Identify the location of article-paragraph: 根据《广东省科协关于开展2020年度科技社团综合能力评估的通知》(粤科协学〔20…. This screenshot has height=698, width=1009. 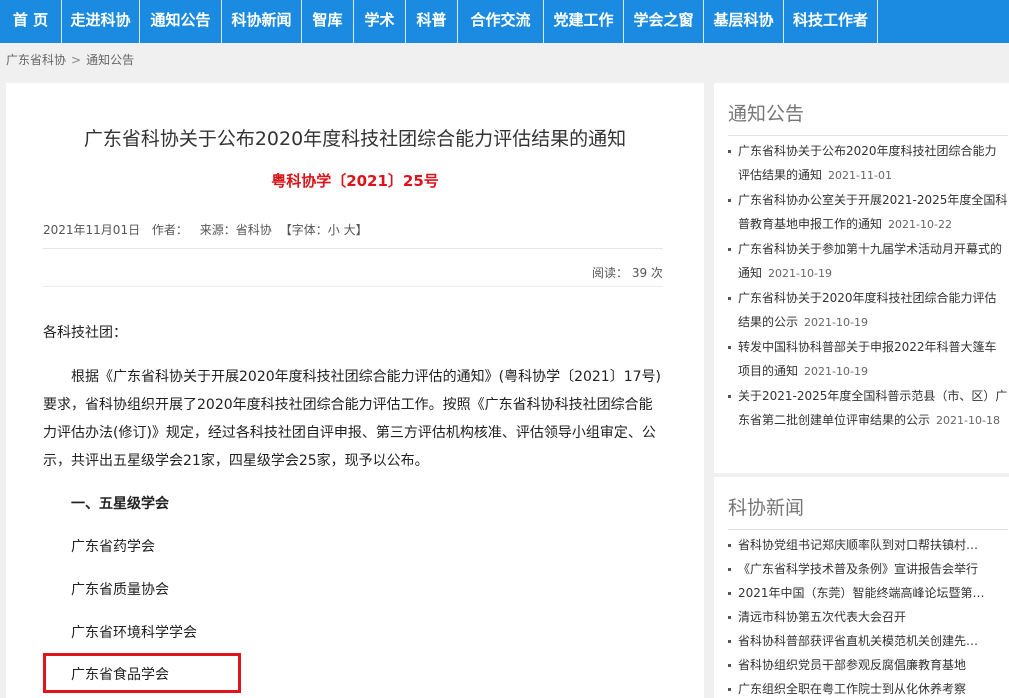
(352, 419).